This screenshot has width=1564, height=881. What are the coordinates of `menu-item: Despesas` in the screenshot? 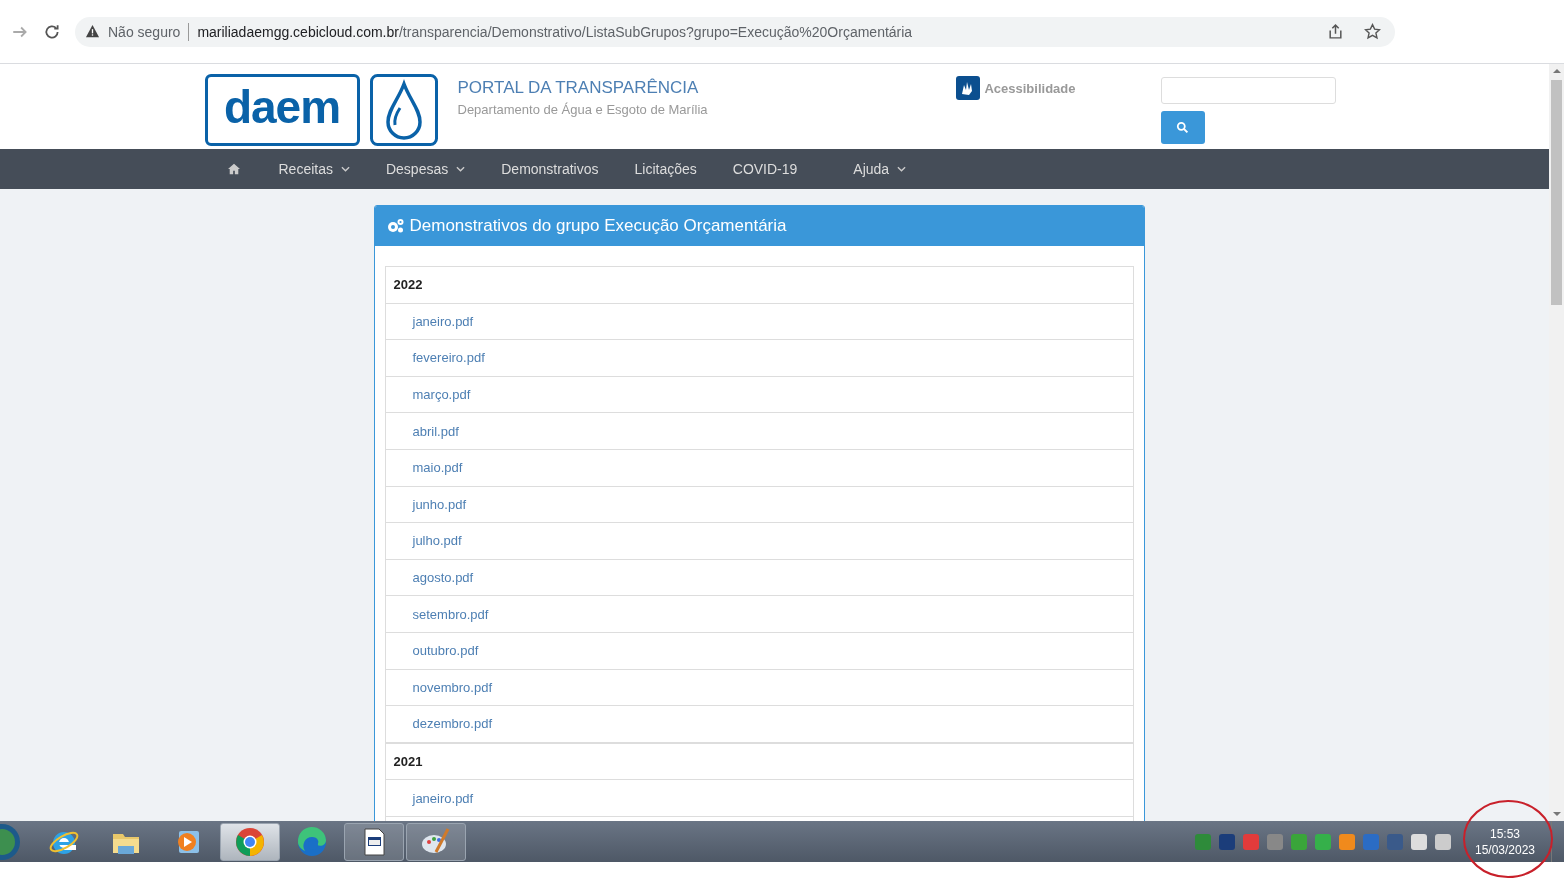 It's located at (425, 169).